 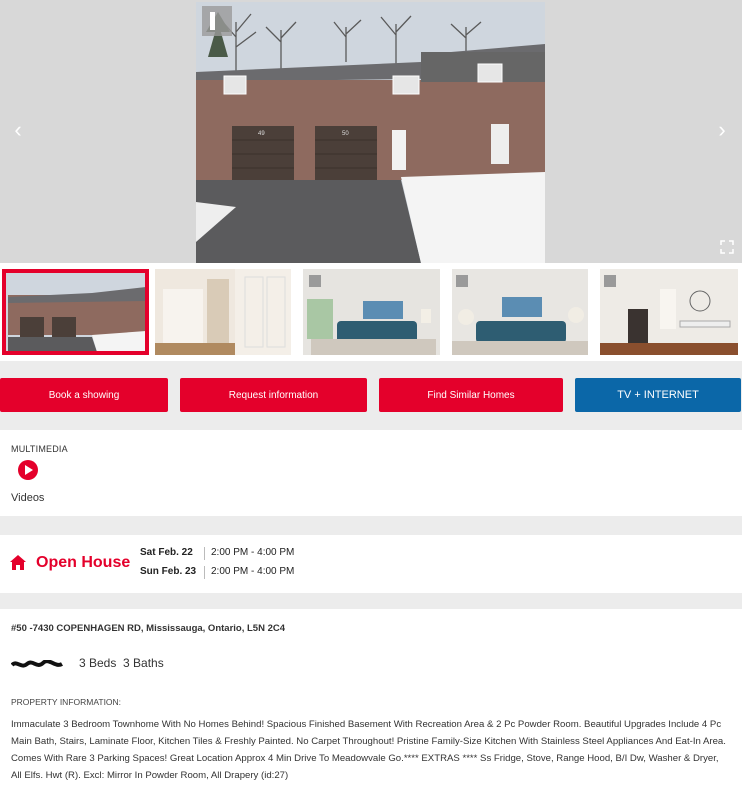 What do you see at coordinates (18, 565) in the screenshot?
I see `house-icon` at bounding box center [18, 565].